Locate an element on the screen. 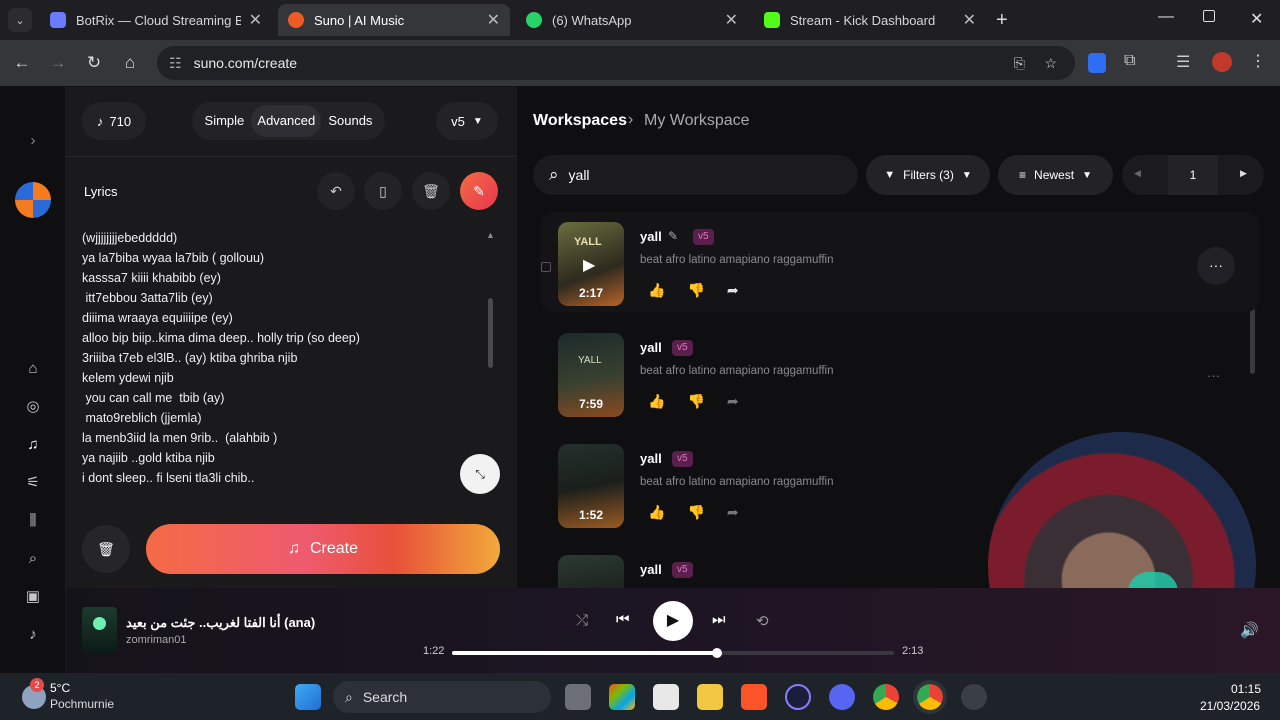 Image resolution: width=1280 pixels, height=720 pixels. shuffle-icon: ⤮ is located at coordinates (582, 620).